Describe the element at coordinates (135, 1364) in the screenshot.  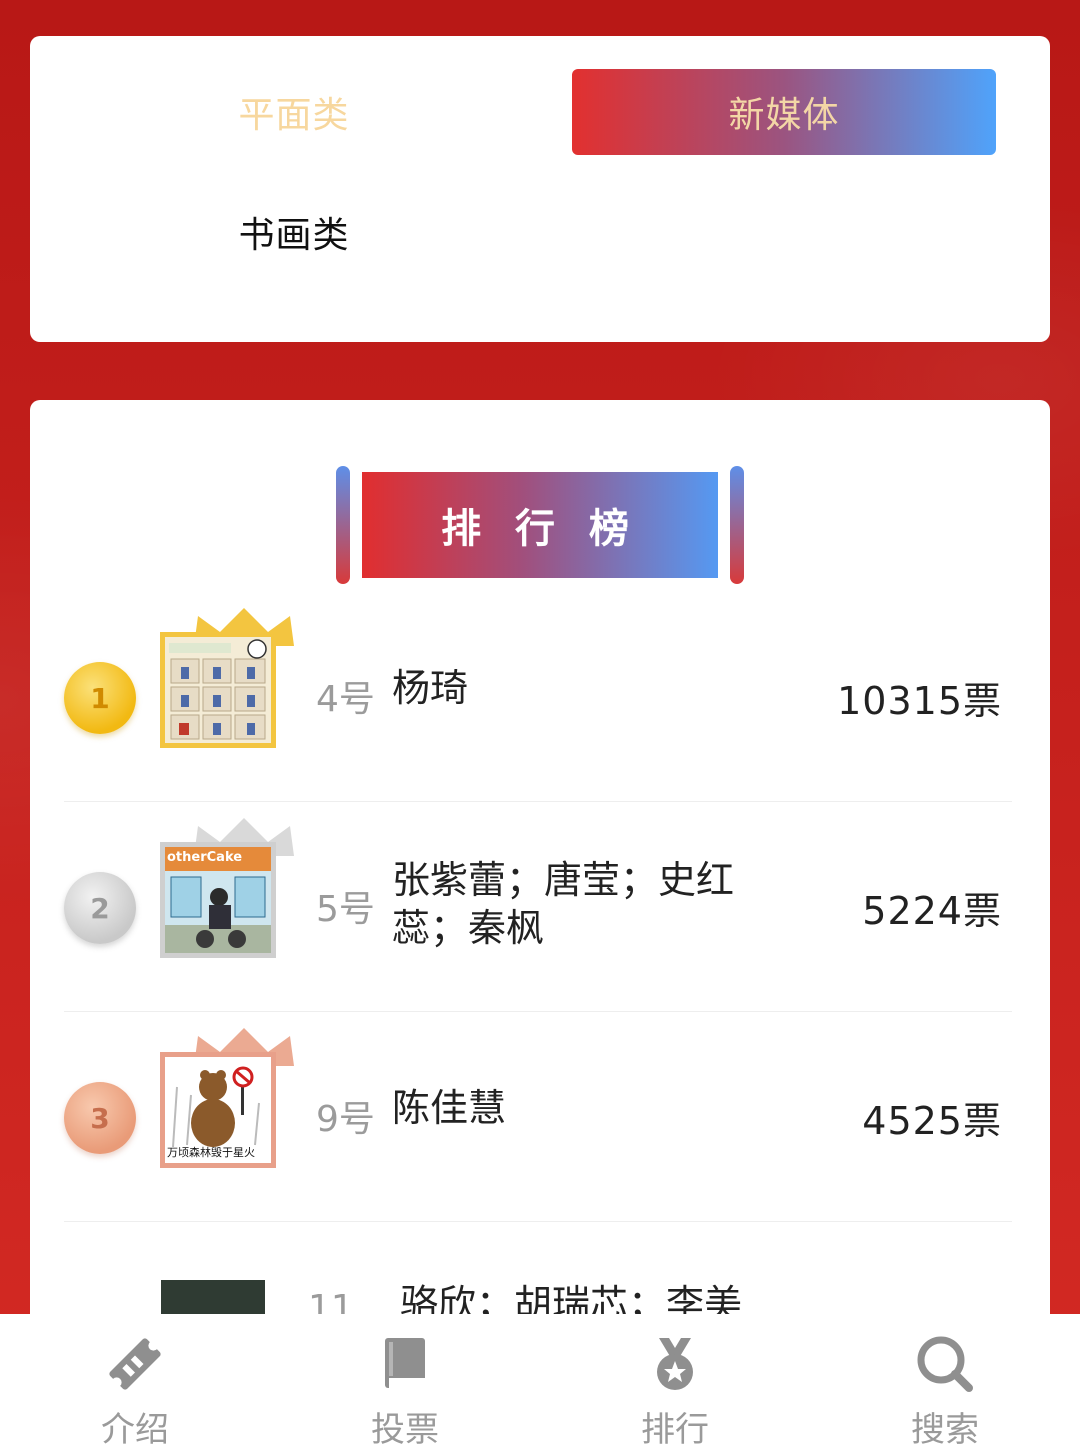
I see `ticket-icon` at that location.